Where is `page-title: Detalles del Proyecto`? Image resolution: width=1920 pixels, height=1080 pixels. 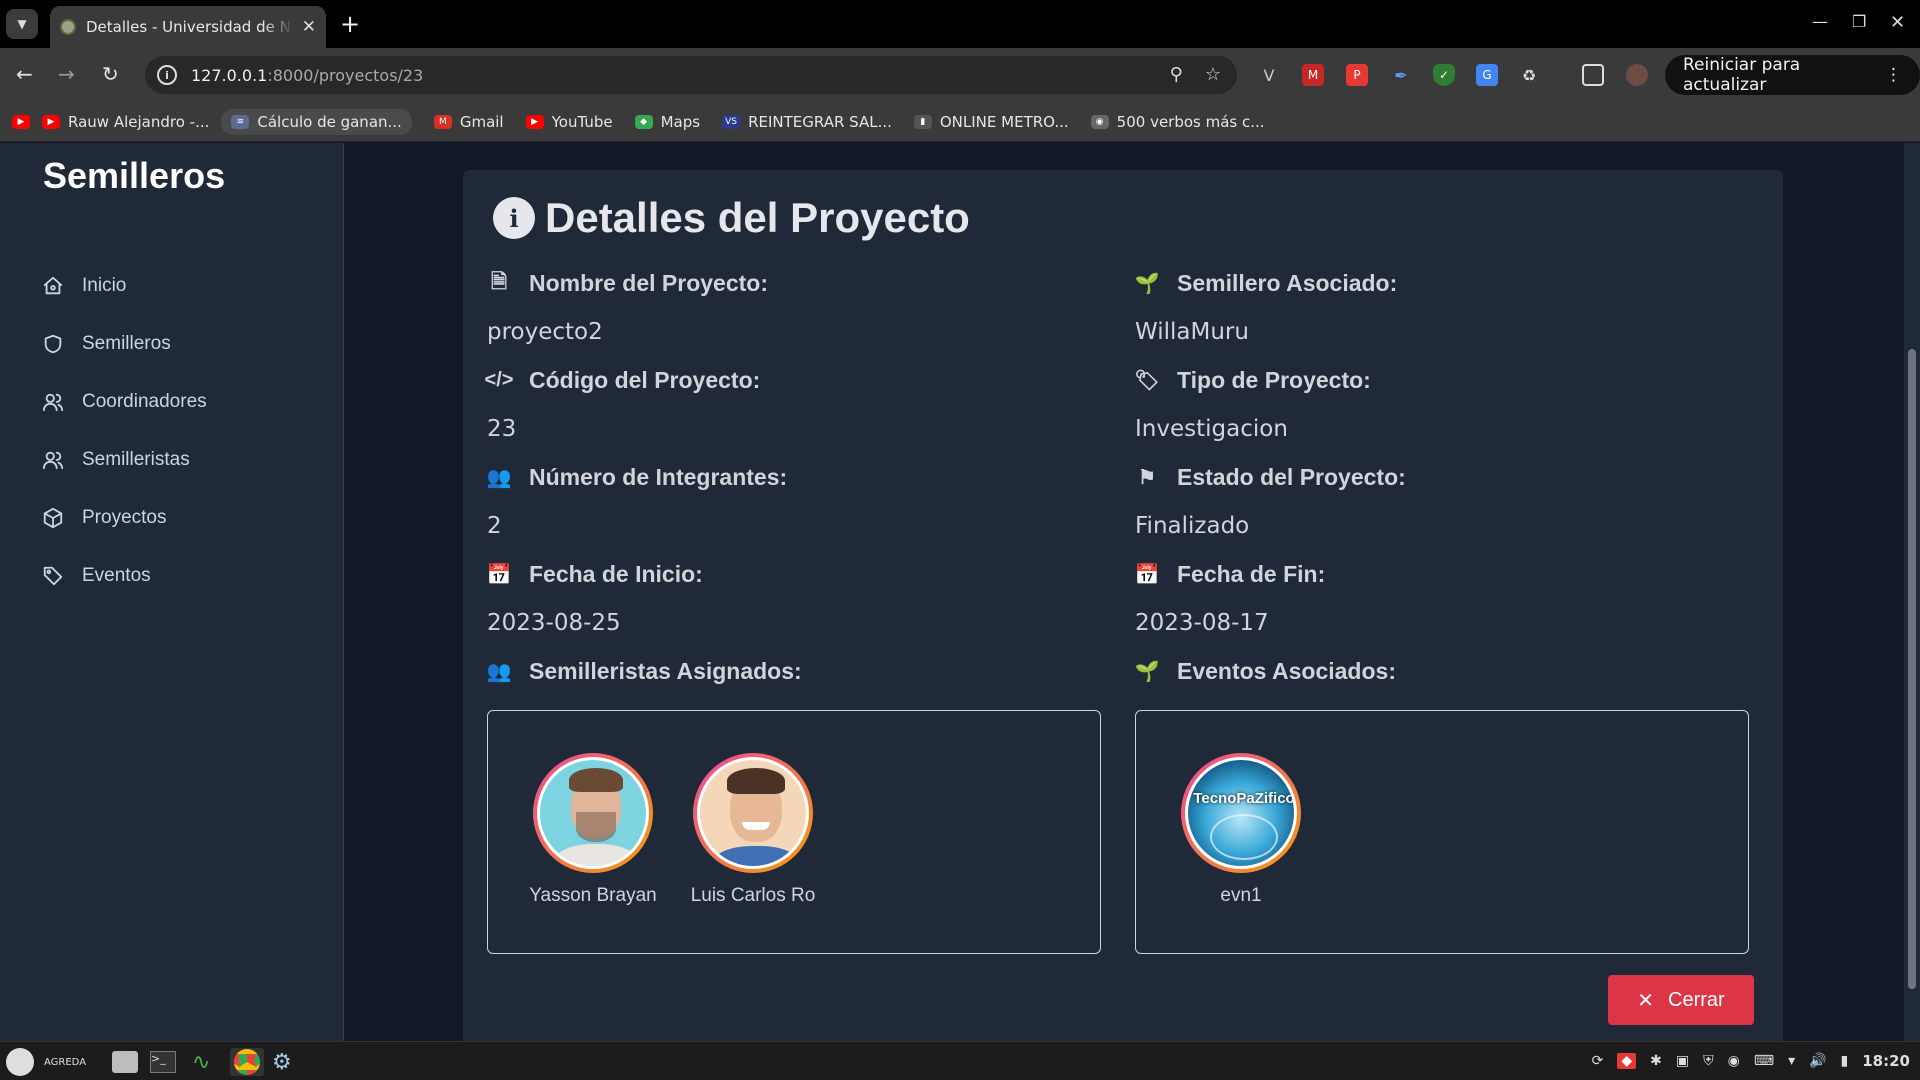 page-title: Detalles del Proyecto is located at coordinates (757, 217).